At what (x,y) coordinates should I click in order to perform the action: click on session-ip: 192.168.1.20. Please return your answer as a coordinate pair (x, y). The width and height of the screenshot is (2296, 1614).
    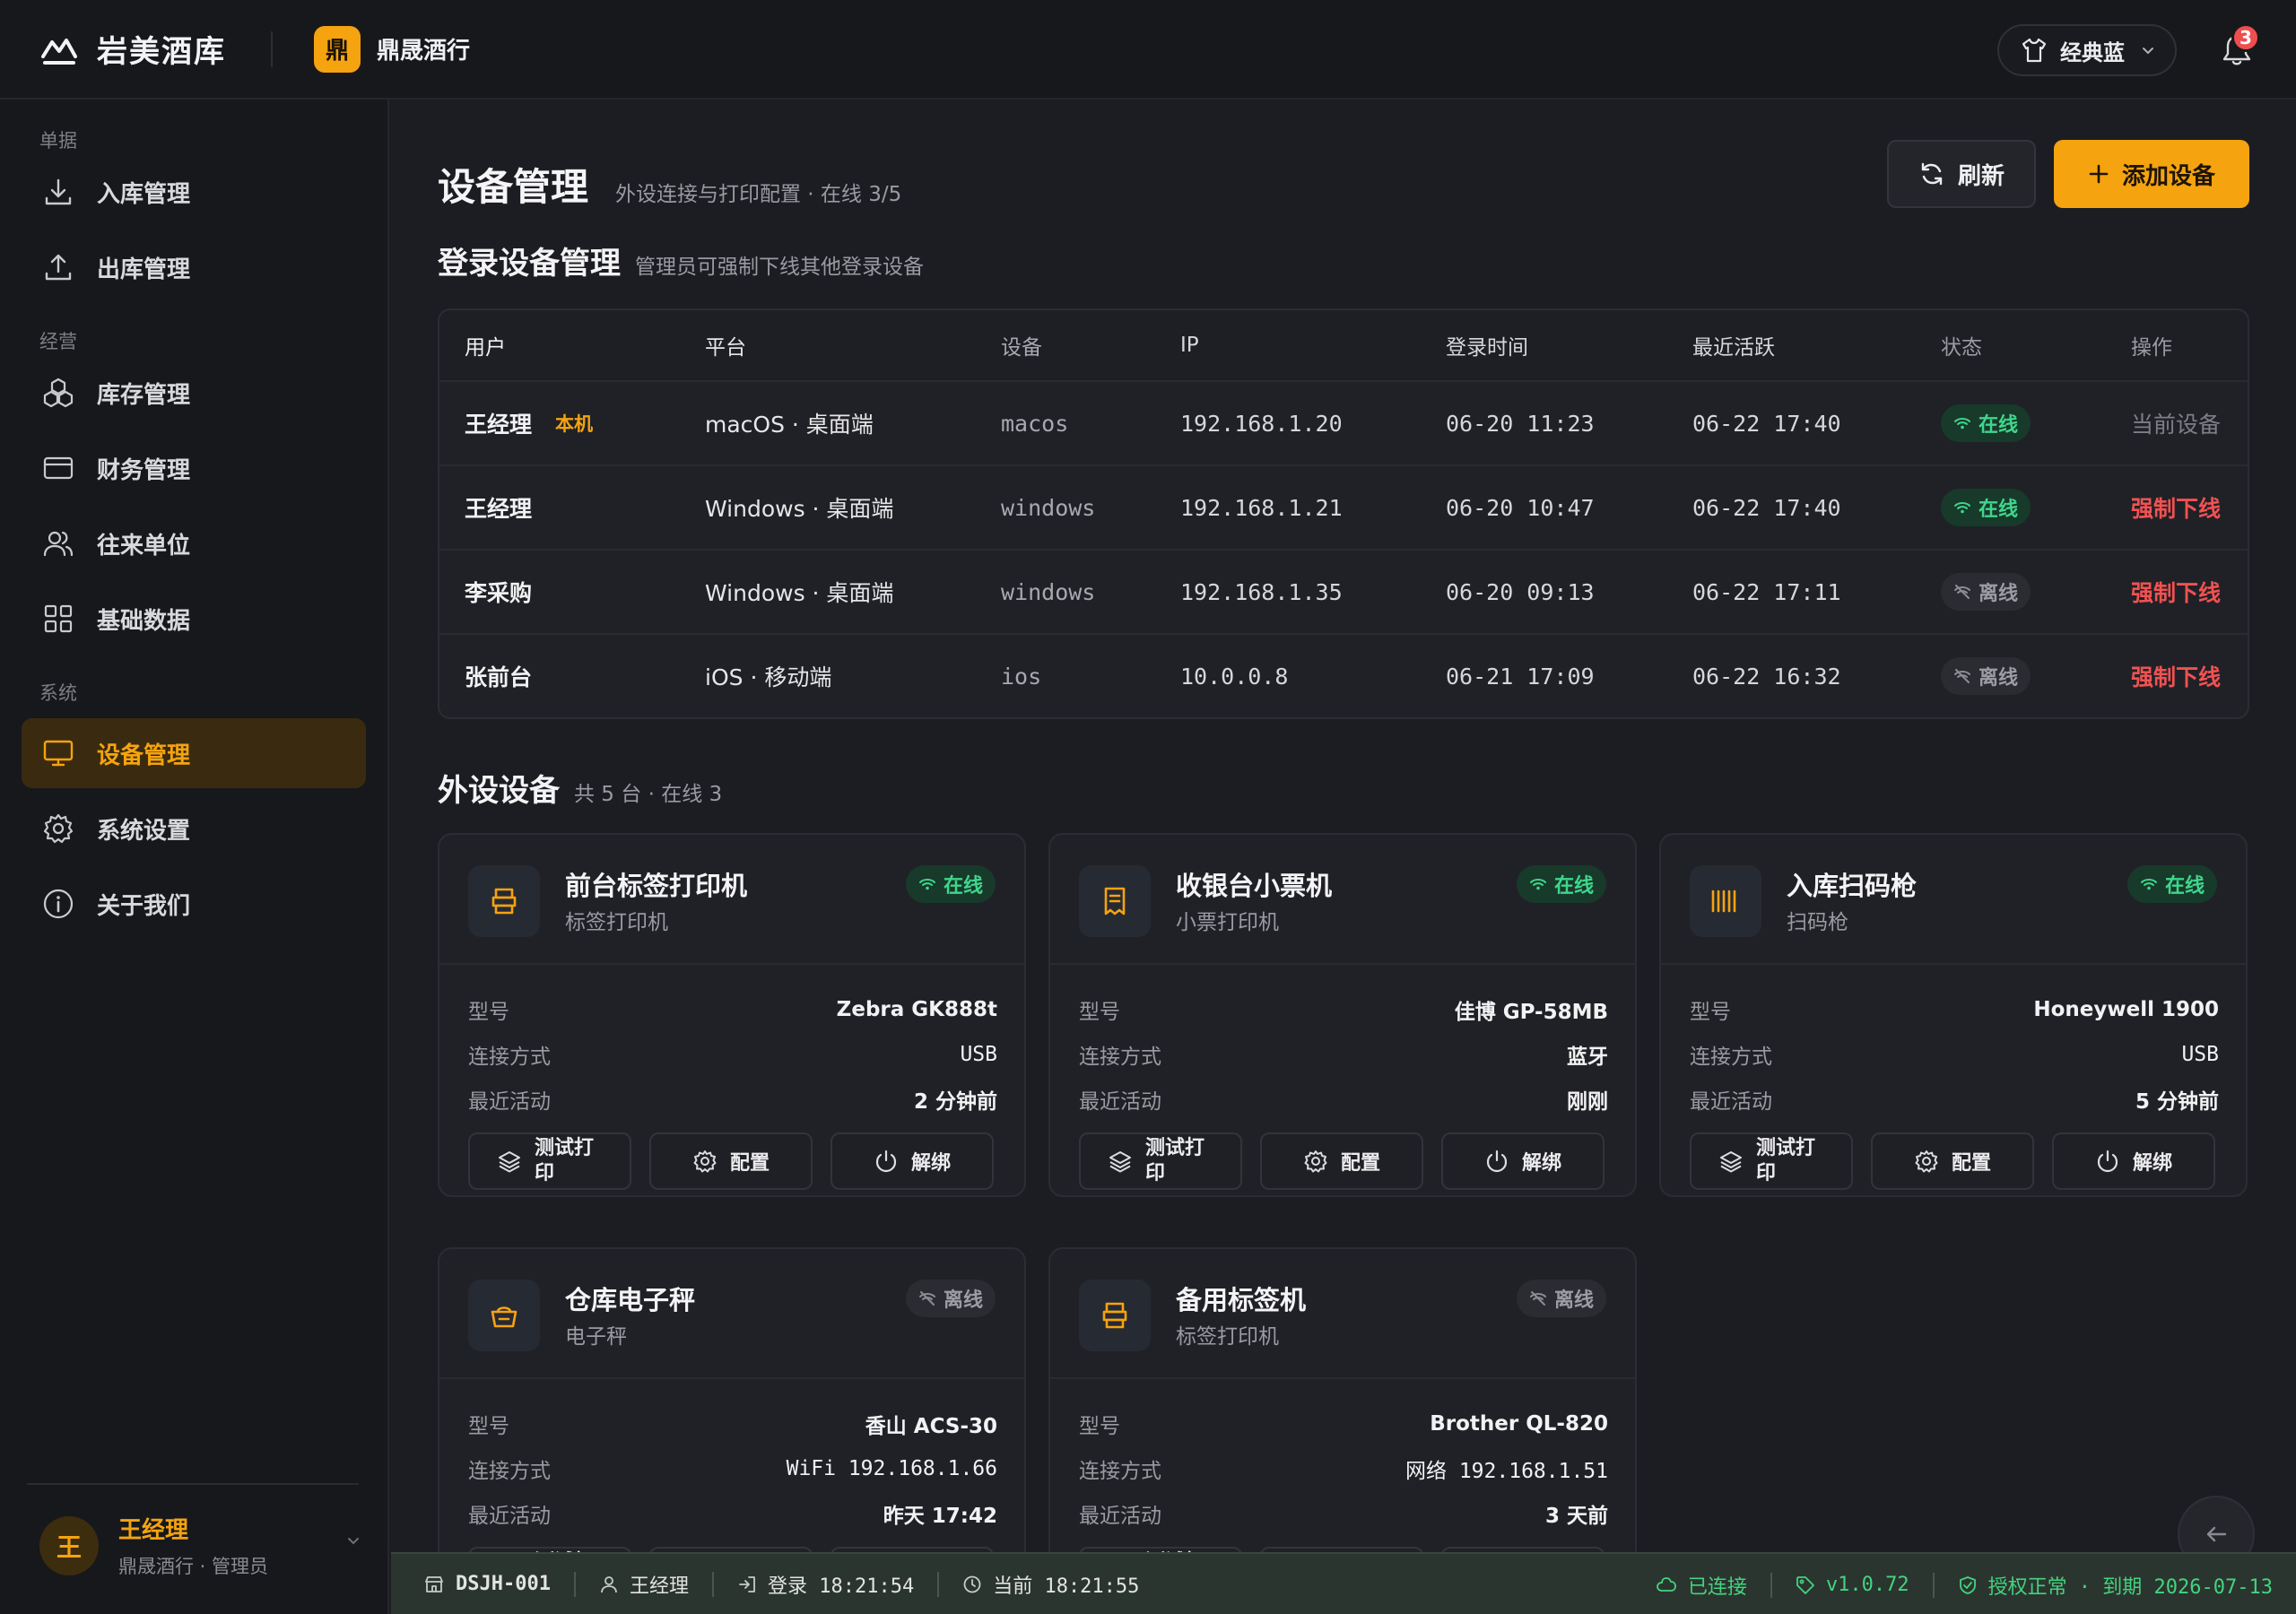
    Looking at the image, I should click on (1261, 423).